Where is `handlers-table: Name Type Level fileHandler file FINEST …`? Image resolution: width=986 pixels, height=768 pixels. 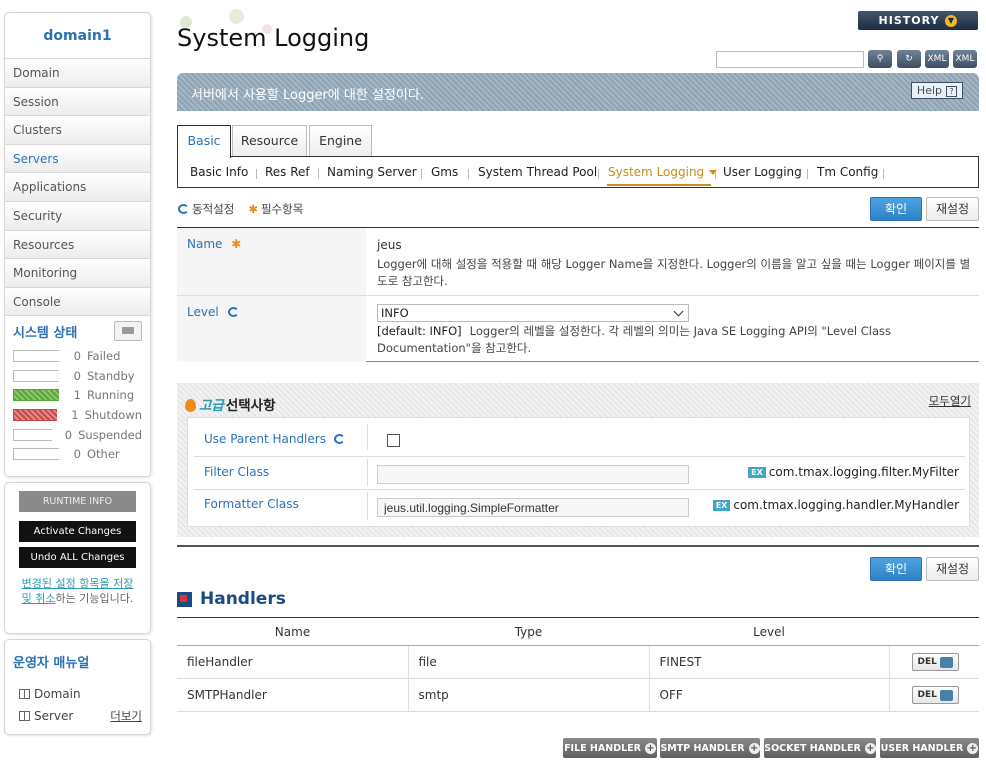
handlers-table: Name Type Level fileHandler file FINEST … is located at coordinates (578, 664).